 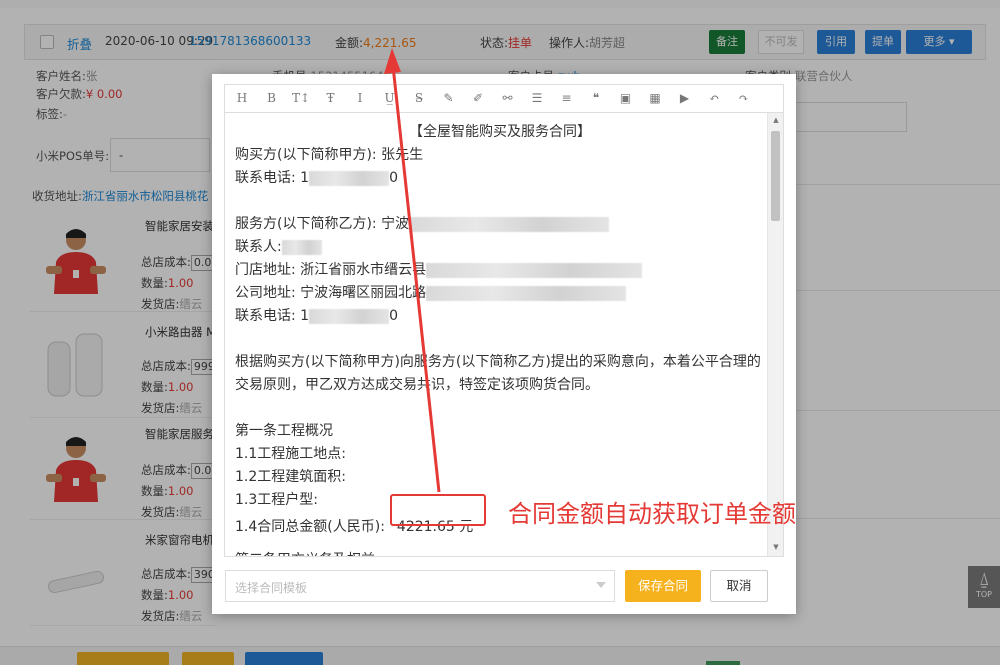 What do you see at coordinates (242, 98) in the screenshot?
I see `heading-icon: H` at bounding box center [242, 98].